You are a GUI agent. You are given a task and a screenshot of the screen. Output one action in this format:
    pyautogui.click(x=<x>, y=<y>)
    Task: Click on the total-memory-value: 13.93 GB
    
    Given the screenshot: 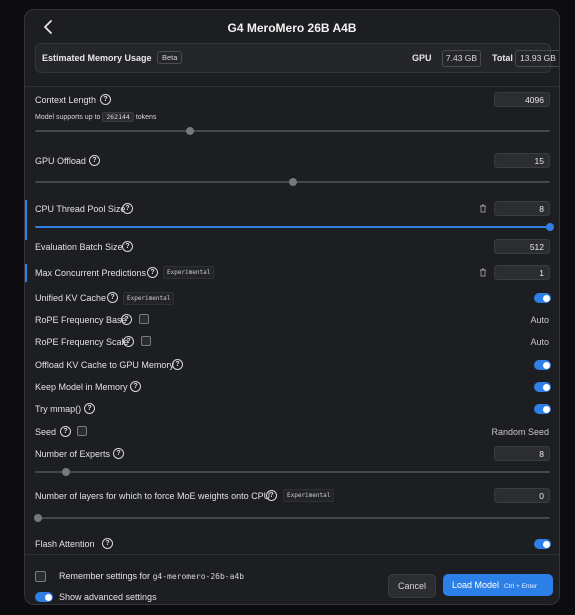 What is the action you would take?
    pyautogui.click(x=537, y=58)
    